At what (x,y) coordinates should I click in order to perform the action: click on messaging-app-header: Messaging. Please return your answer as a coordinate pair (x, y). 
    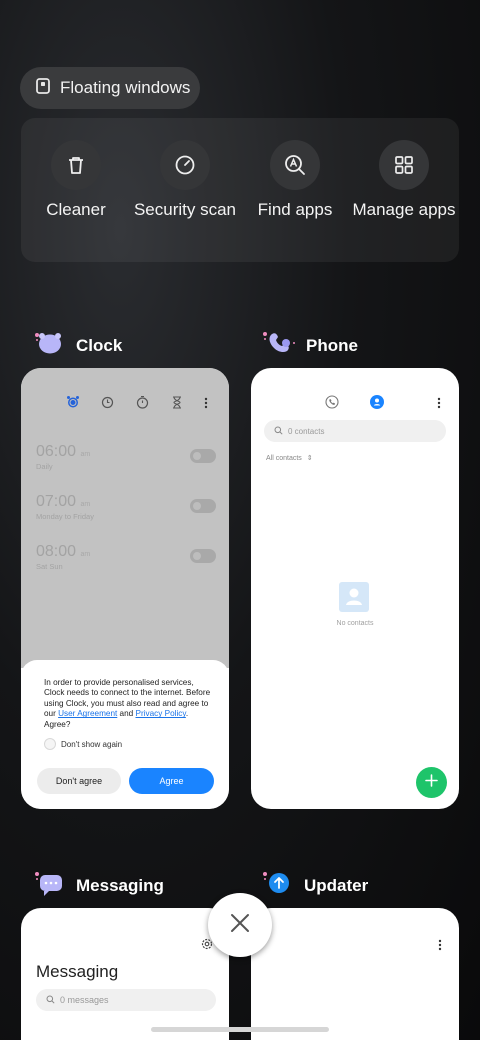
    Looking at the image, I should click on (98, 885).